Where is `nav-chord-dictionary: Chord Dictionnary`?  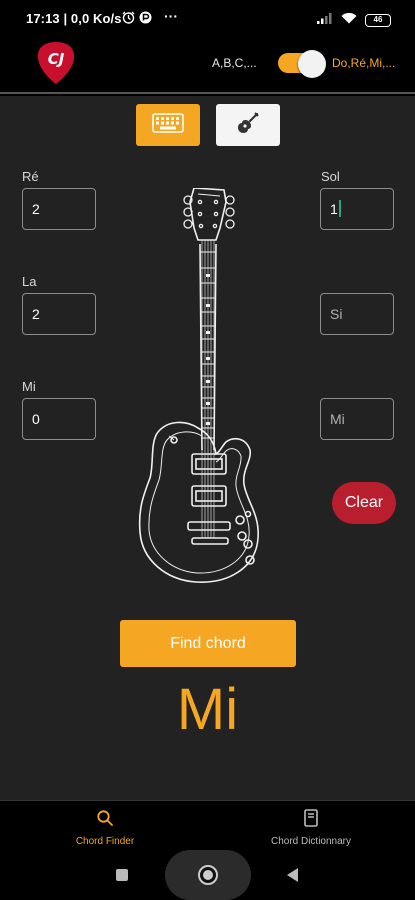 nav-chord-dictionary: Chord Dictionnary is located at coordinates (311, 828).